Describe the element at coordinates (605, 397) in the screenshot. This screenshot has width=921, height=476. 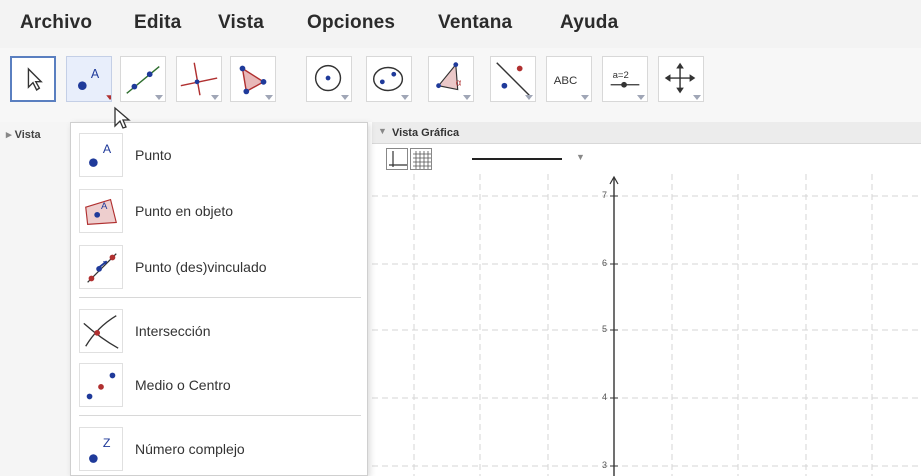
I see `y-tick-label-4: 4` at that location.